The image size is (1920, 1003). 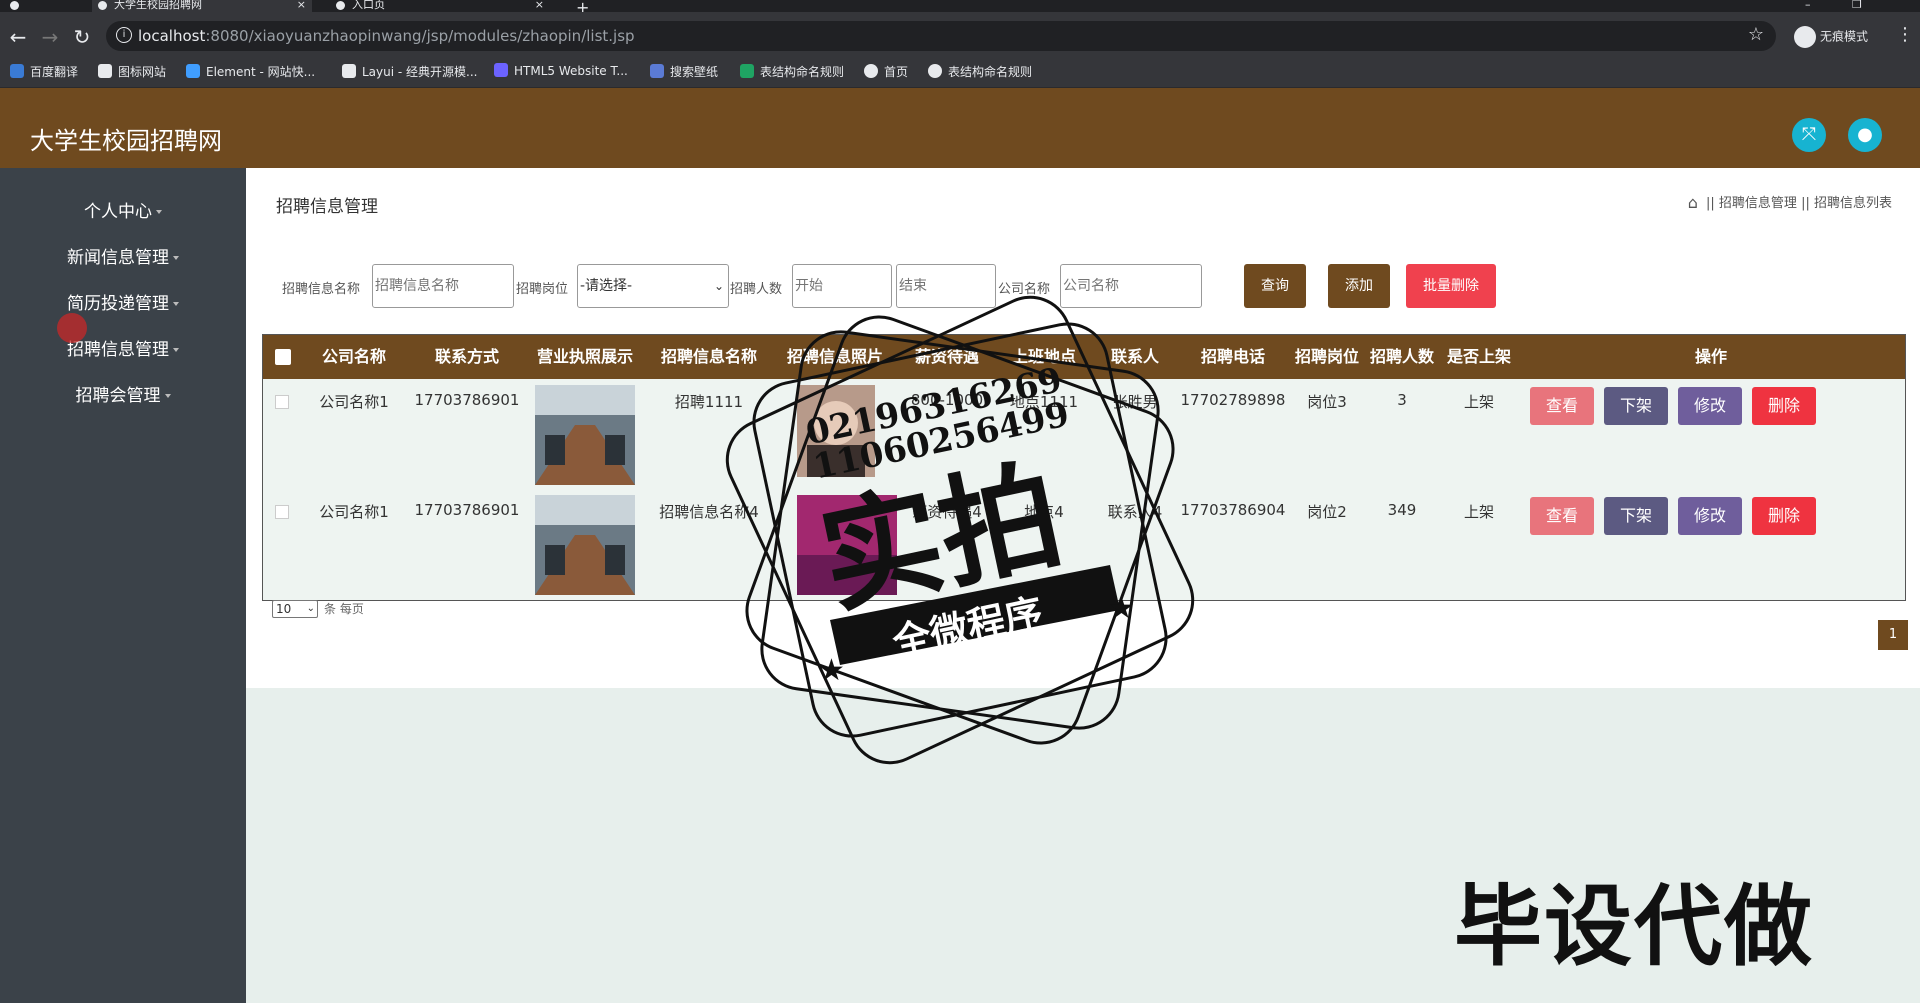 I want to click on breadcrumb-item: 招聘信息列表, so click(x=1852, y=203).